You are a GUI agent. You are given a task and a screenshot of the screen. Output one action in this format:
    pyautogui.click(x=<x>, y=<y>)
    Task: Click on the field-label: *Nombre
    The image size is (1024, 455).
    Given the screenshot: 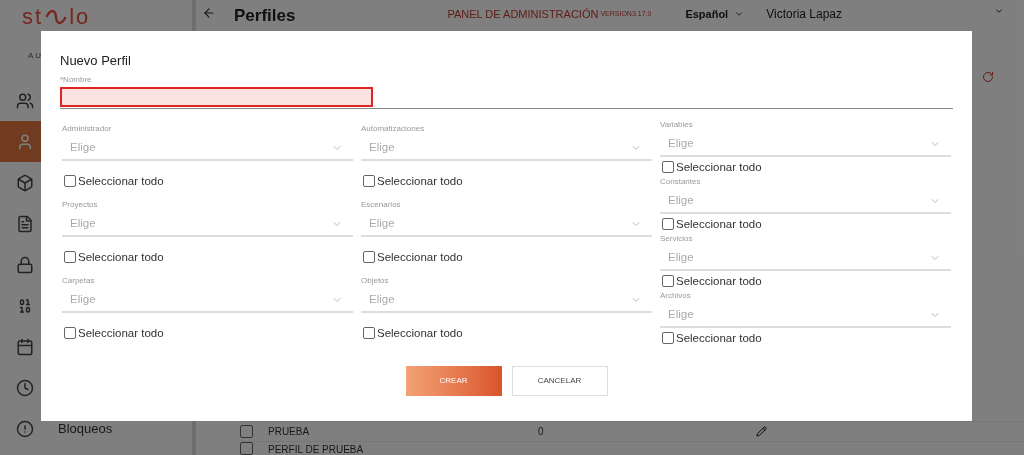 What is the action you would take?
    pyautogui.click(x=76, y=79)
    